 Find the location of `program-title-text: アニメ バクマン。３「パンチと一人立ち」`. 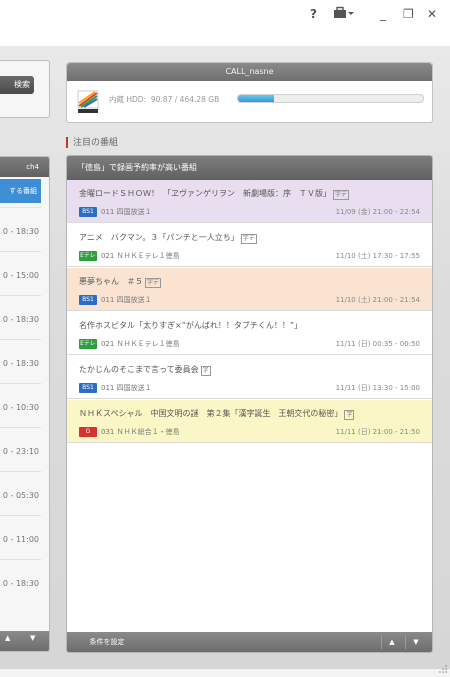

program-title-text: アニメ バクマン。３「パンチと一人立ち」 is located at coordinates (159, 237).